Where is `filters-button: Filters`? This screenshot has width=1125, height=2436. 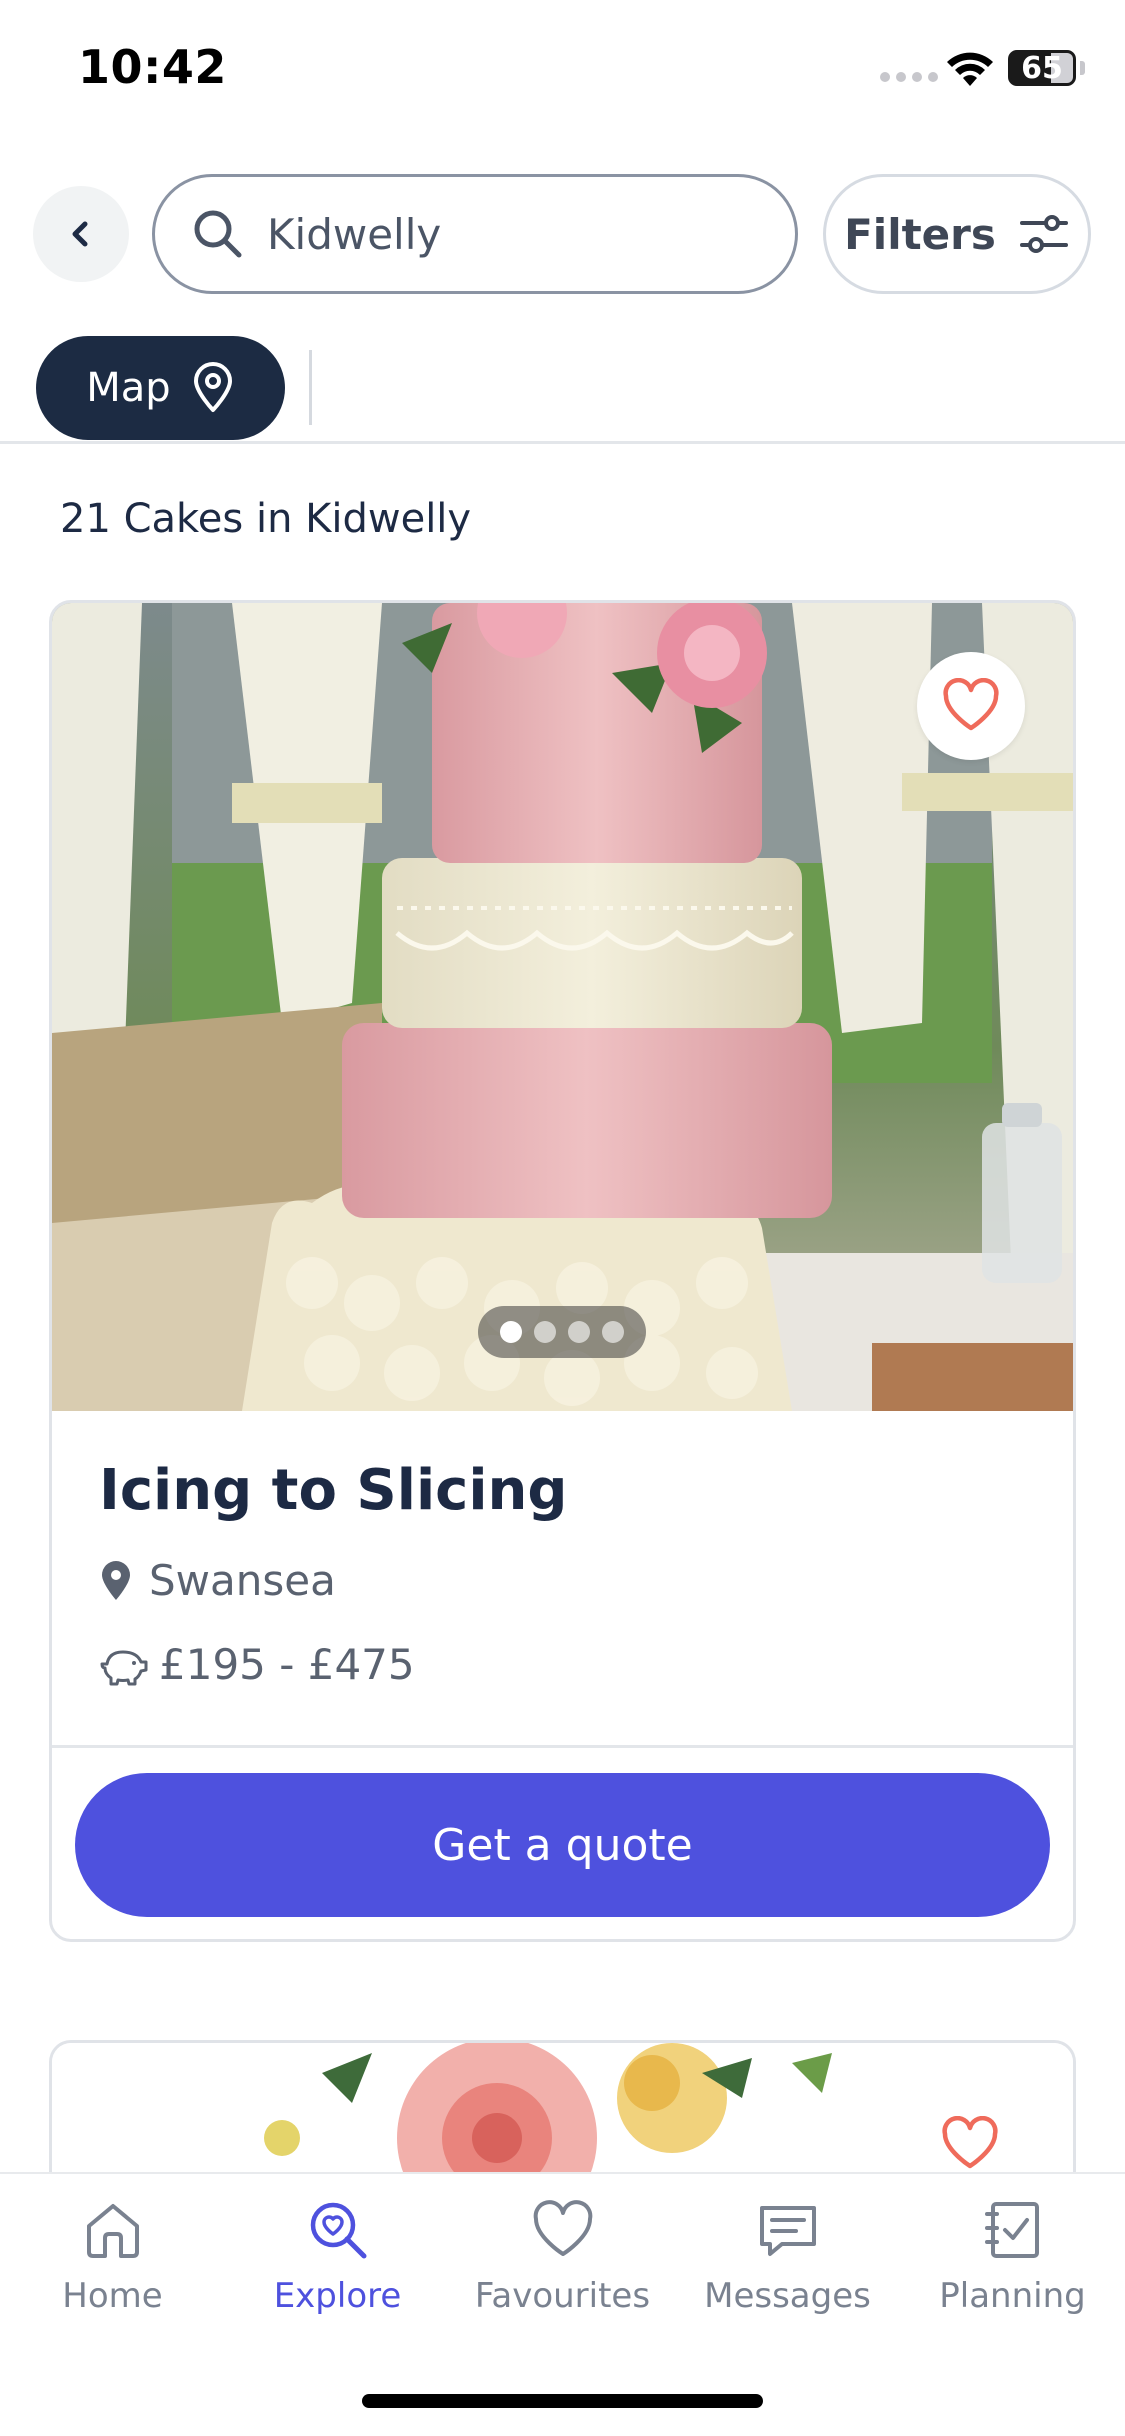 filters-button: Filters is located at coordinates (957, 234).